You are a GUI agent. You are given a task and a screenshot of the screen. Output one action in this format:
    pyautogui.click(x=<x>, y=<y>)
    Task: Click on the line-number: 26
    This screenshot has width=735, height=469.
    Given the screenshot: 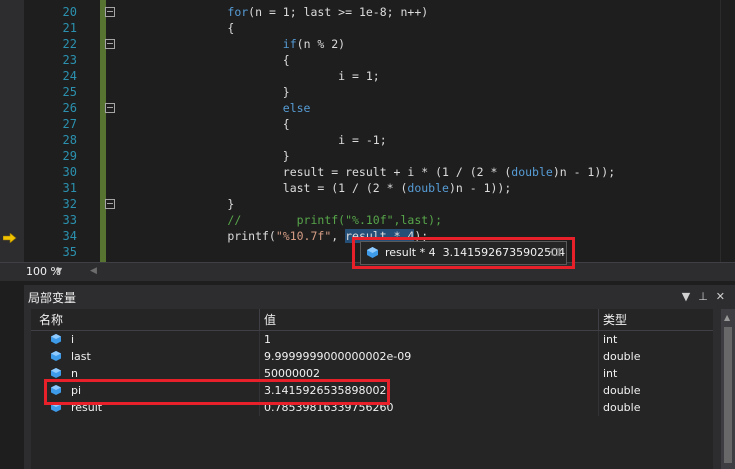 What is the action you would take?
    pyautogui.click(x=69, y=108)
    